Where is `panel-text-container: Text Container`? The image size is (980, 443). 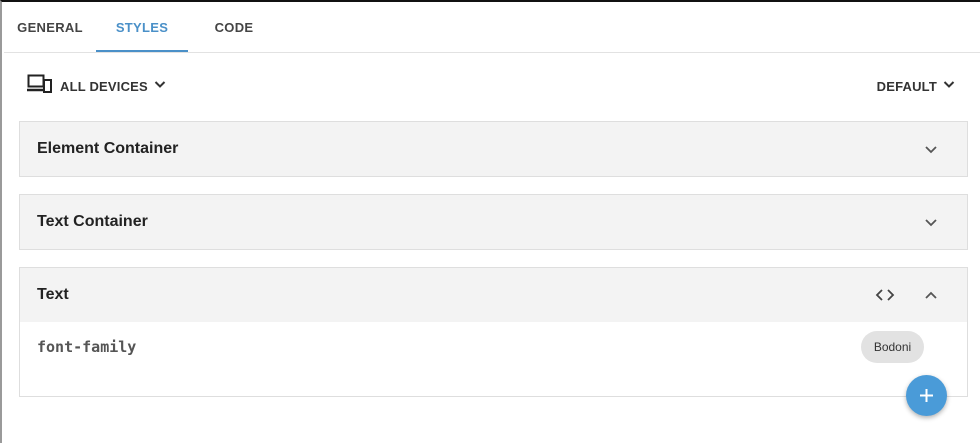
panel-text-container: Text Container is located at coordinates (493, 222).